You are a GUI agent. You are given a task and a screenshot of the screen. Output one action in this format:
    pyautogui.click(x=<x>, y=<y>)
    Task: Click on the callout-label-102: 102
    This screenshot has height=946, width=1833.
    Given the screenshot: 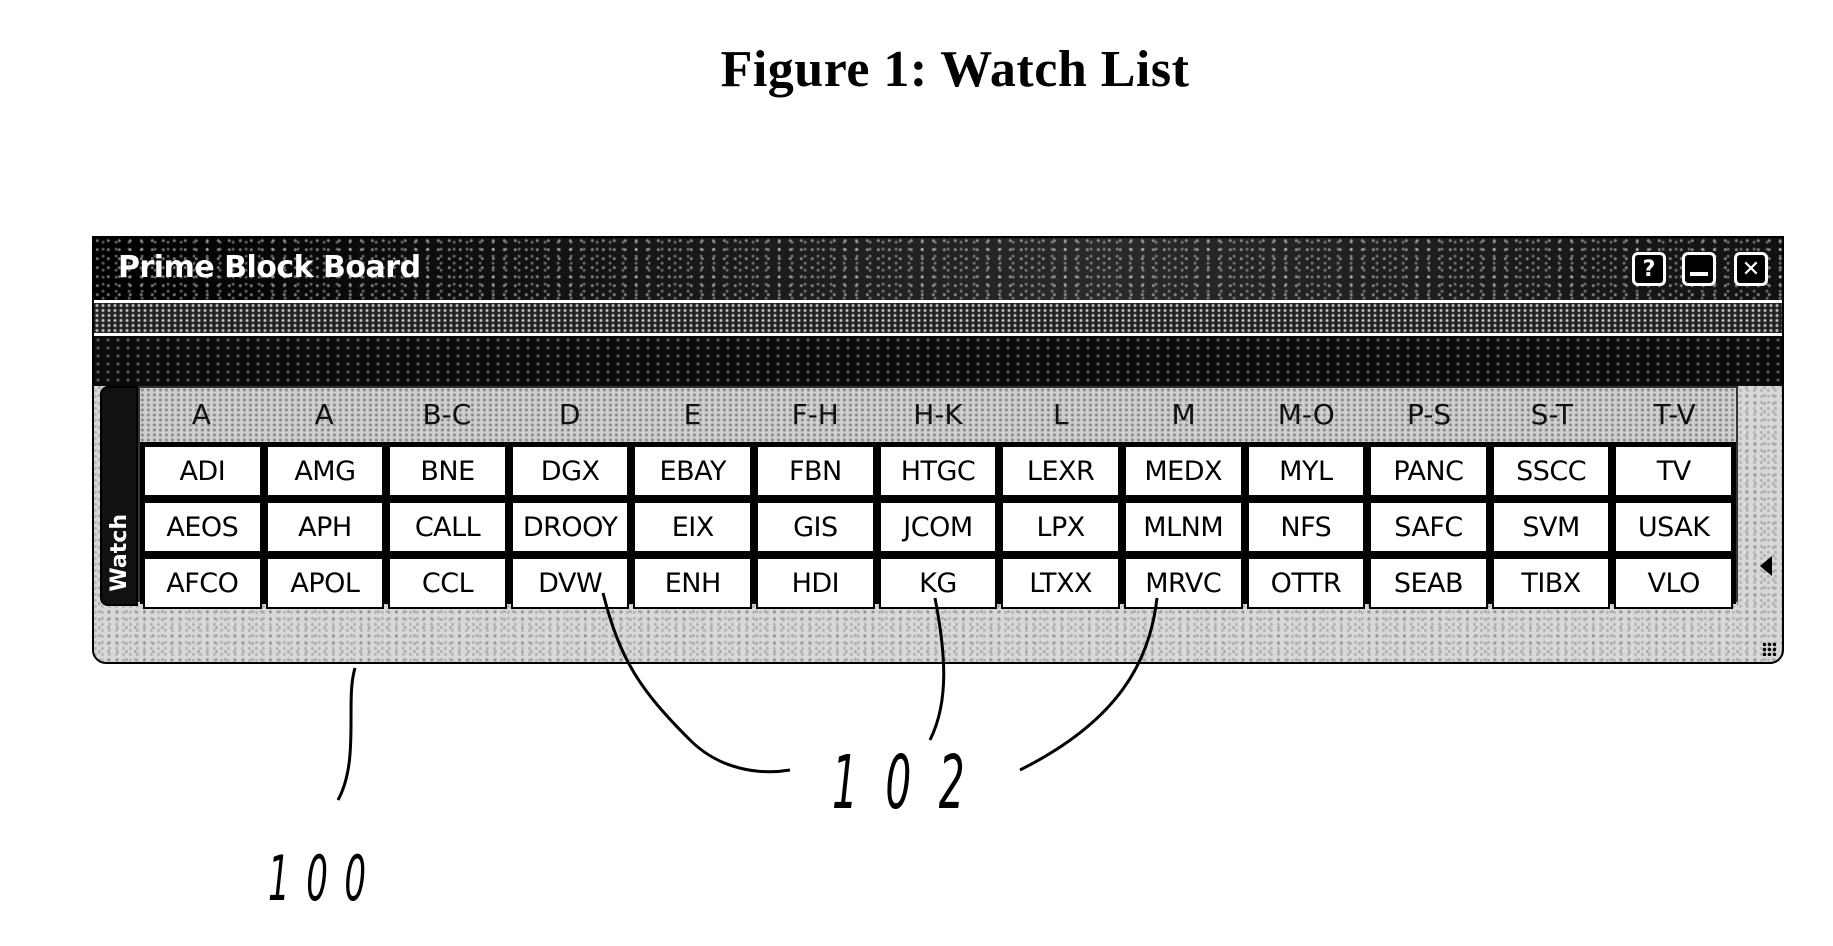 What is the action you would take?
    pyautogui.click(x=912, y=783)
    